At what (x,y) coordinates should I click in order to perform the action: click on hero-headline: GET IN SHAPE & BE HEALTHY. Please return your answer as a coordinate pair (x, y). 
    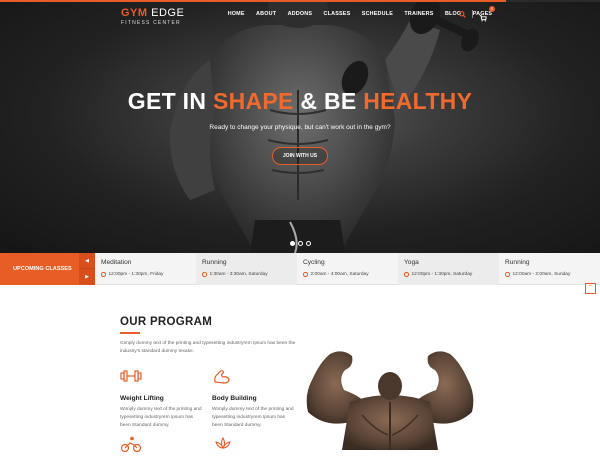
    Looking at the image, I should click on (300, 101).